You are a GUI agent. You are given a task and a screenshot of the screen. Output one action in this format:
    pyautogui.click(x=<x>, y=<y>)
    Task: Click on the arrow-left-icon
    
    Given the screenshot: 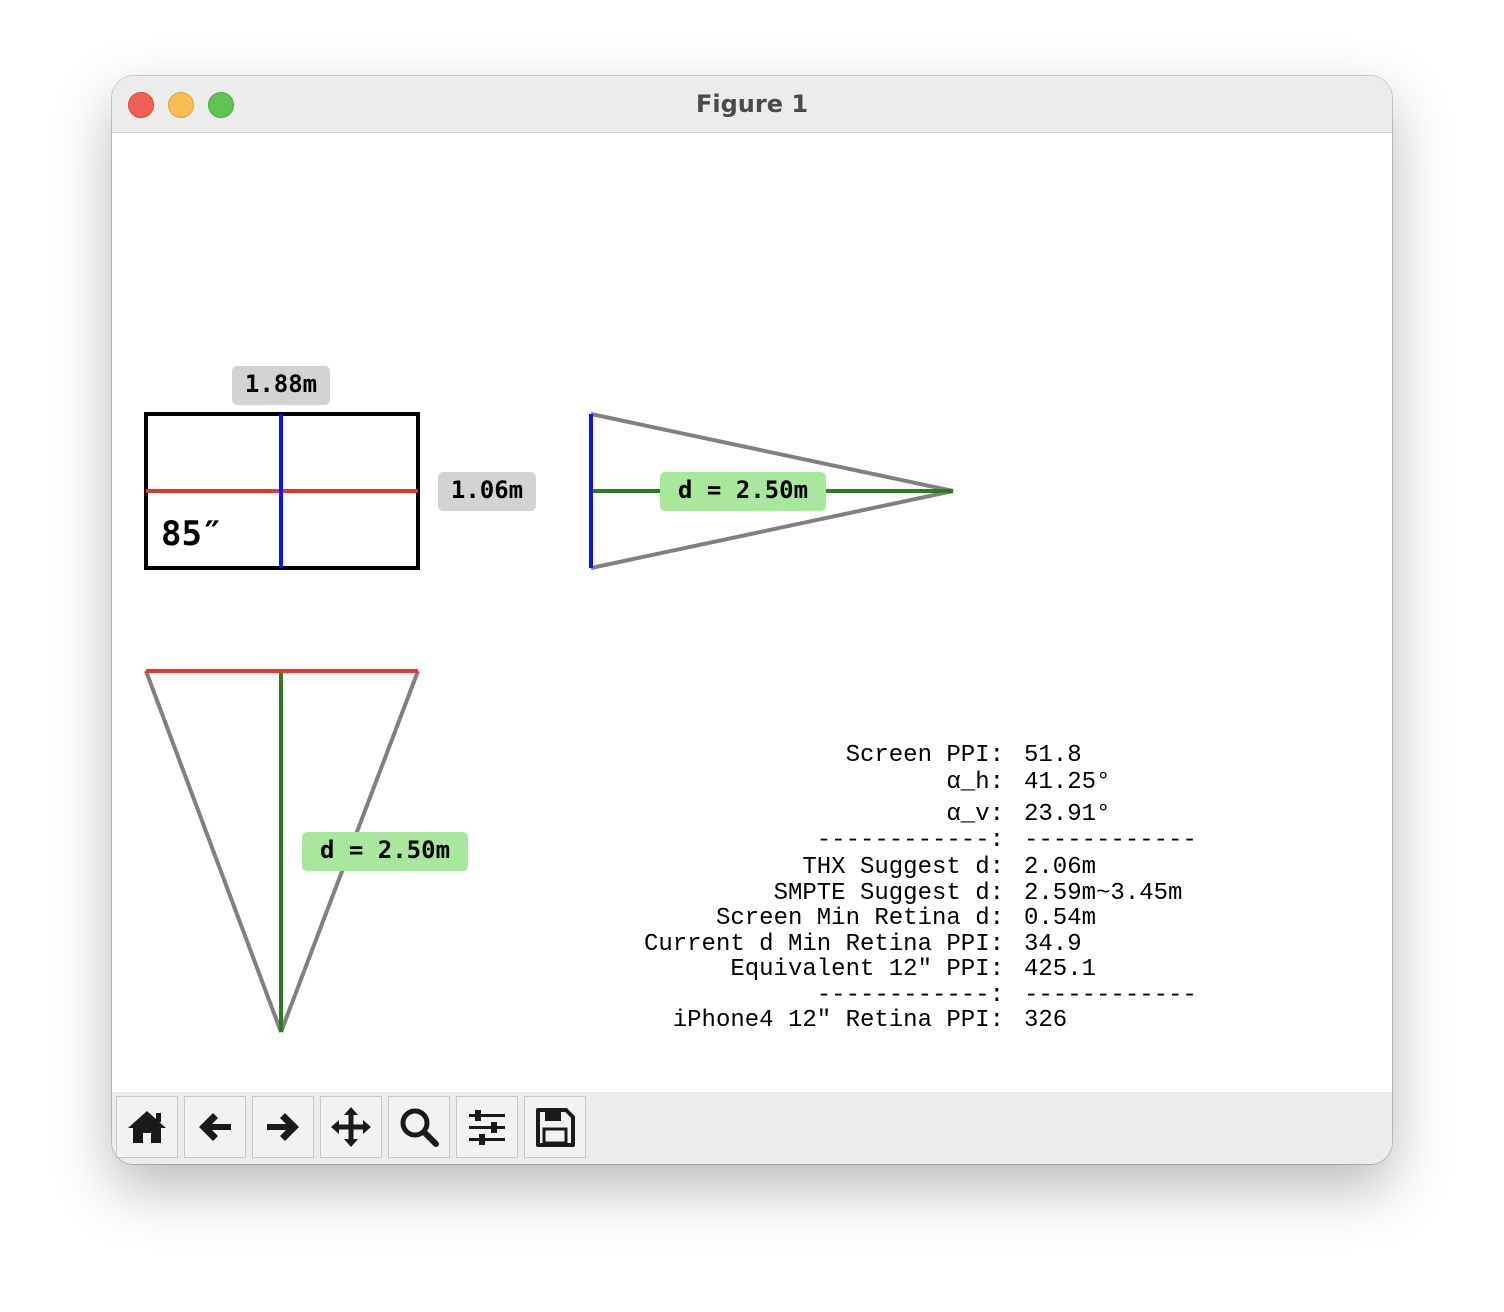 What is the action you would take?
    pyautogui.click(x=215, y=1127)
    